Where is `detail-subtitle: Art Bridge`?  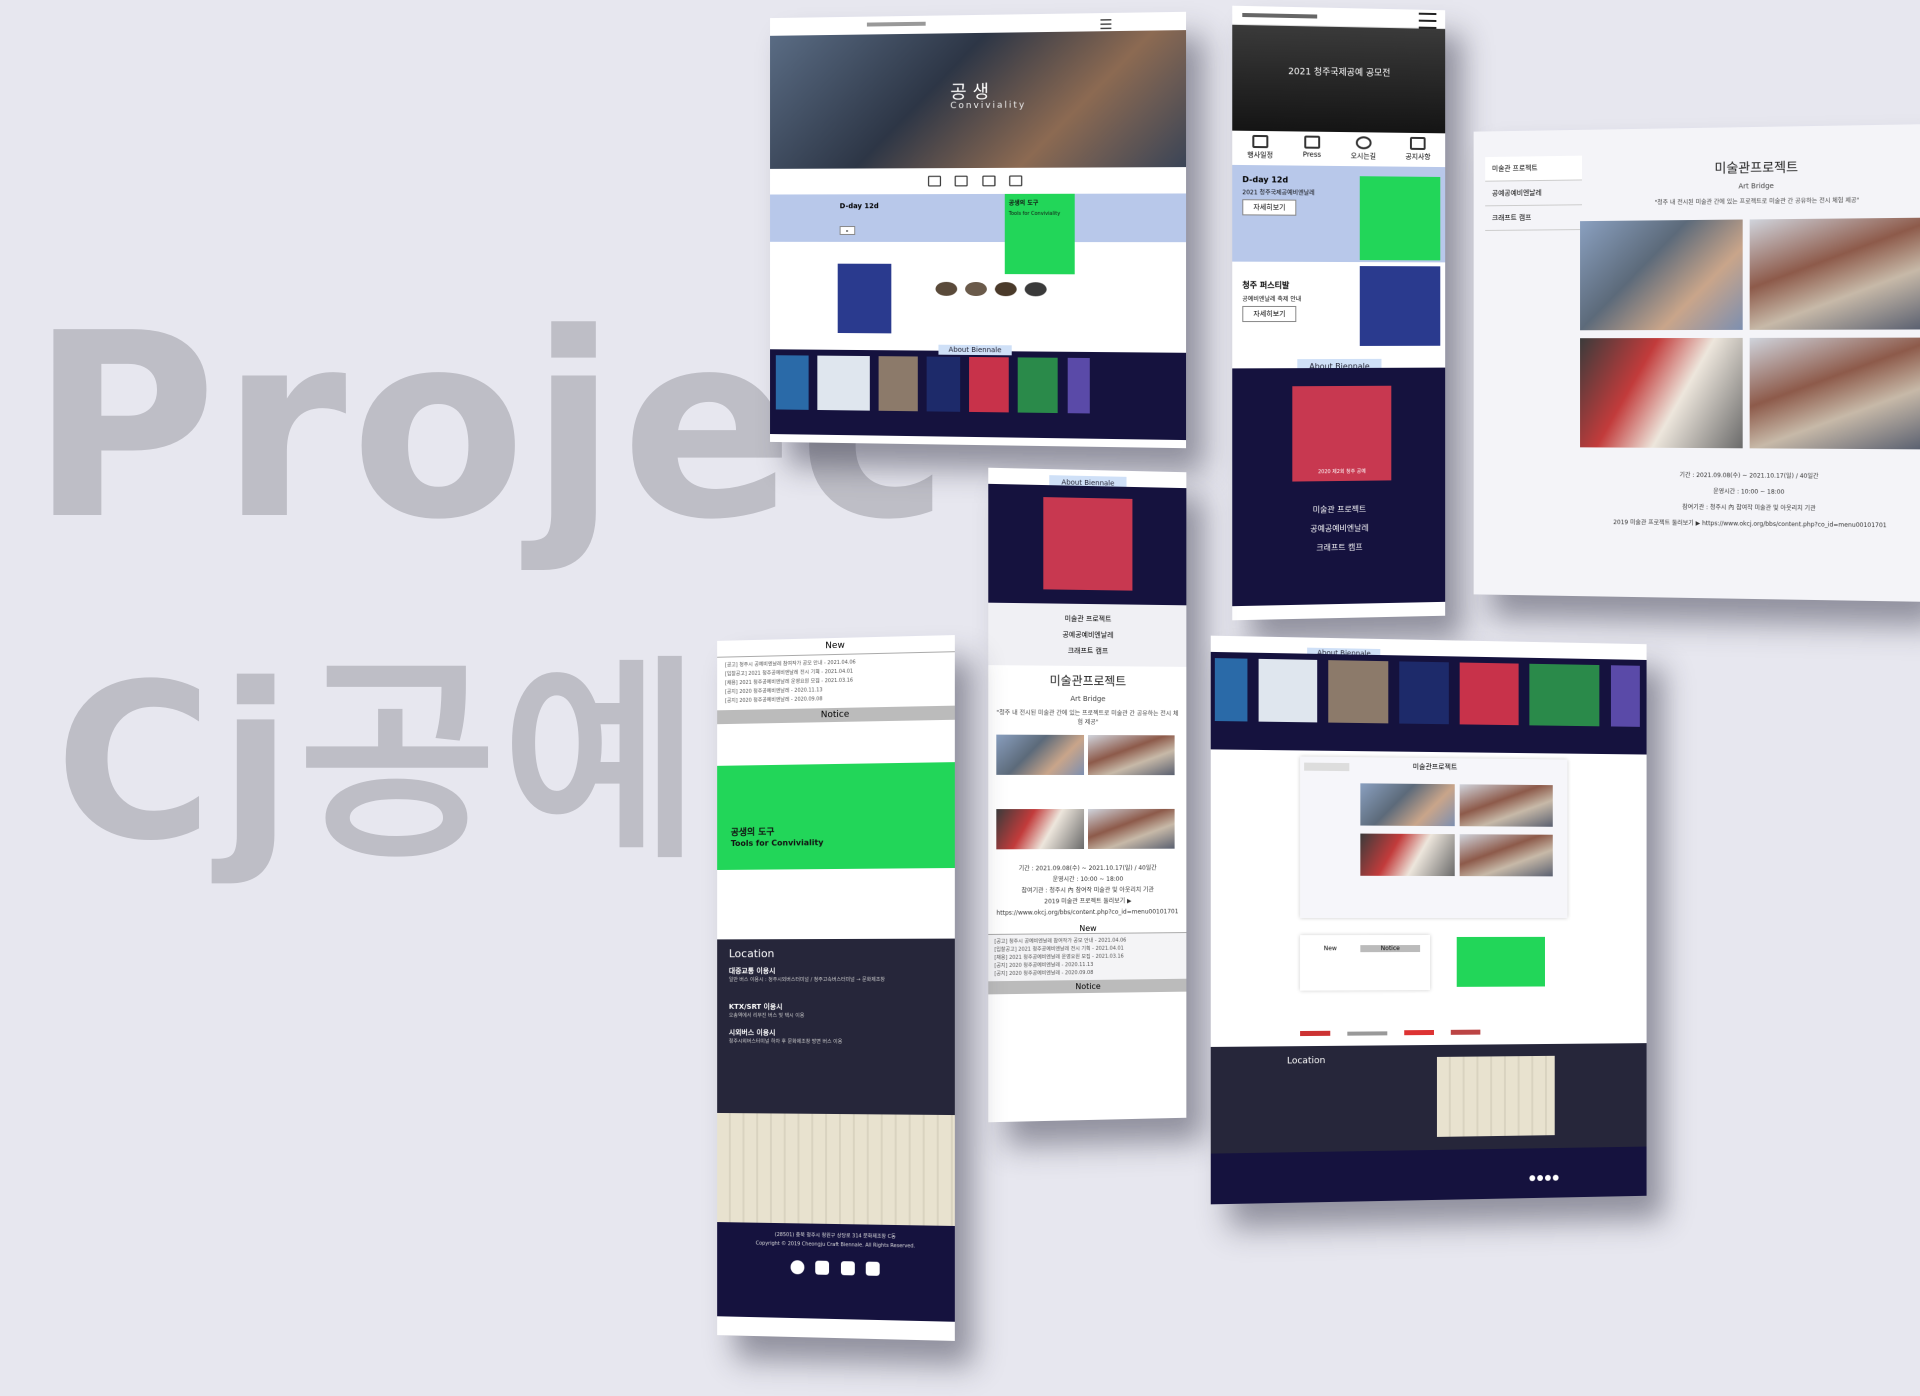 detail-subtitle: Art Bridge is located at coordinates (1756, 186).